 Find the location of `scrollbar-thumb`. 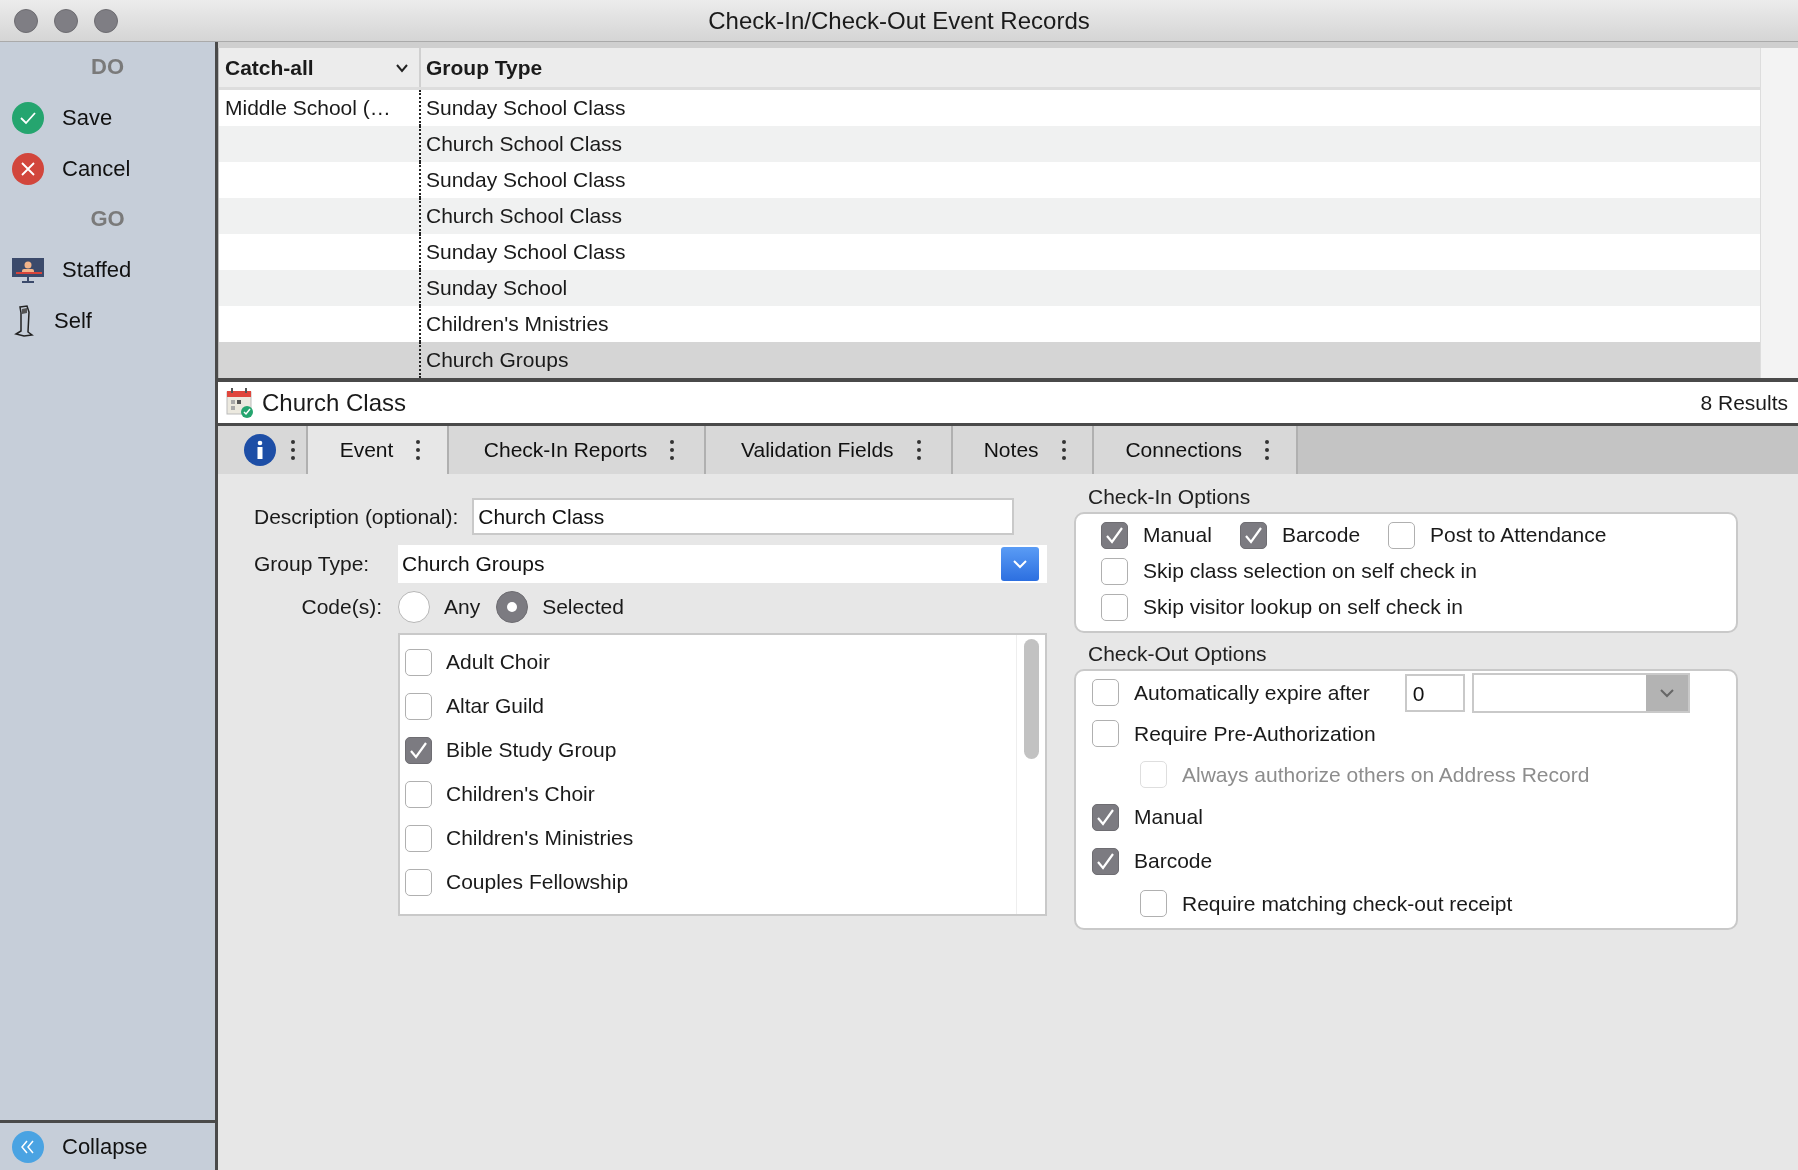

scrollbar-thumb is located at coordinates (1031, 699).